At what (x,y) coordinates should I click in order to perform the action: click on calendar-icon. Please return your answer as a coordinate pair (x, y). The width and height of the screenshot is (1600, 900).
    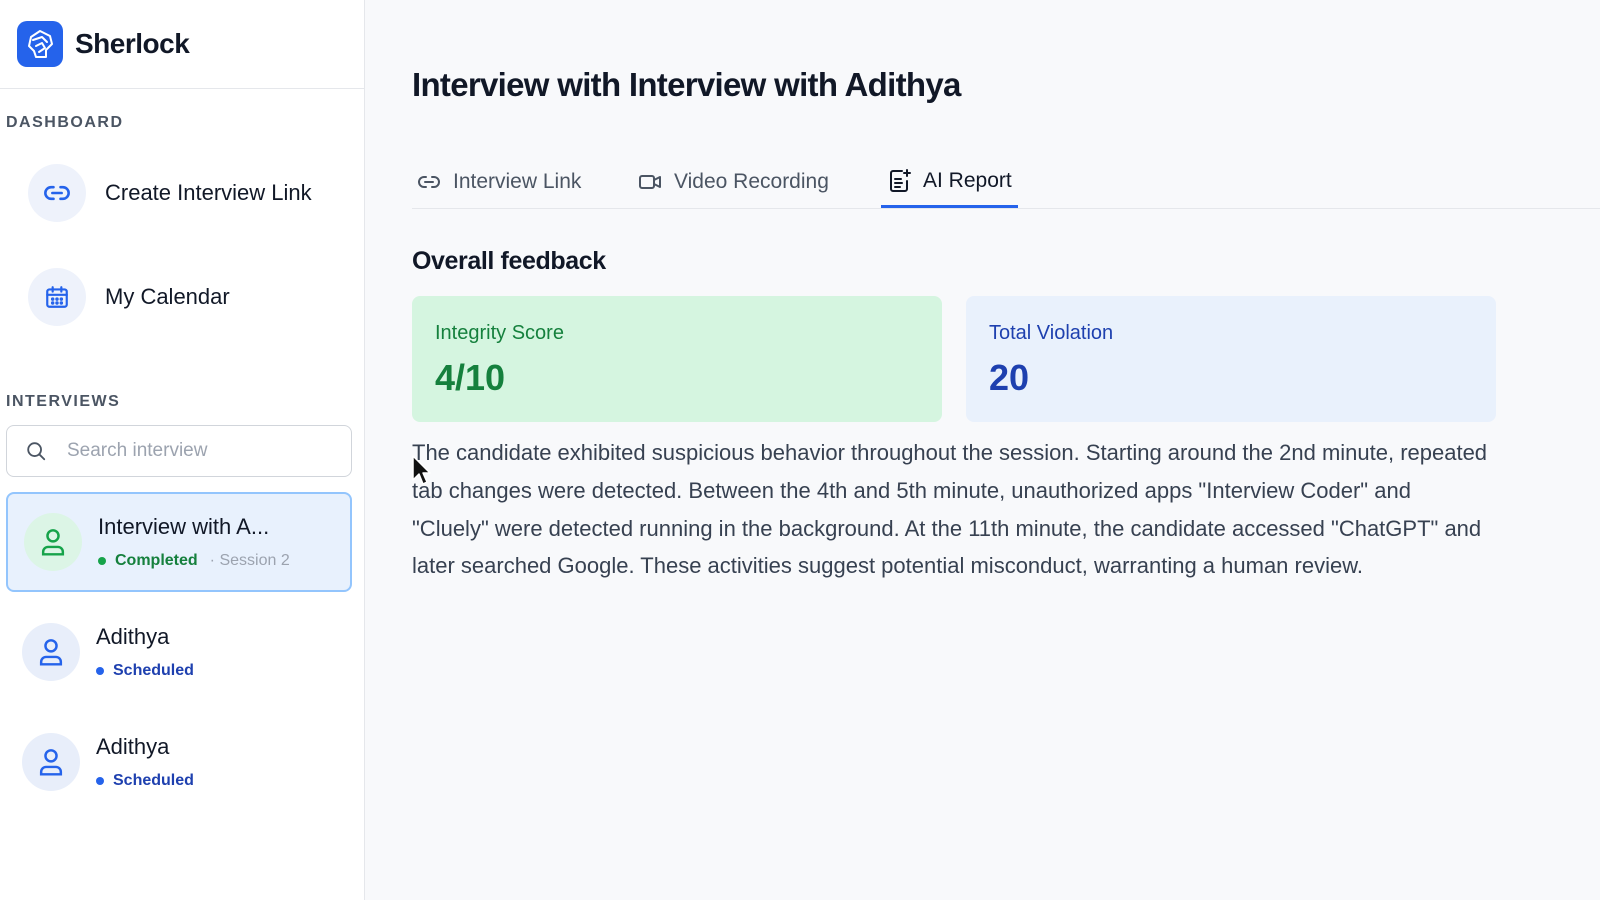
    Looking at the image, I should click on (57, 297).